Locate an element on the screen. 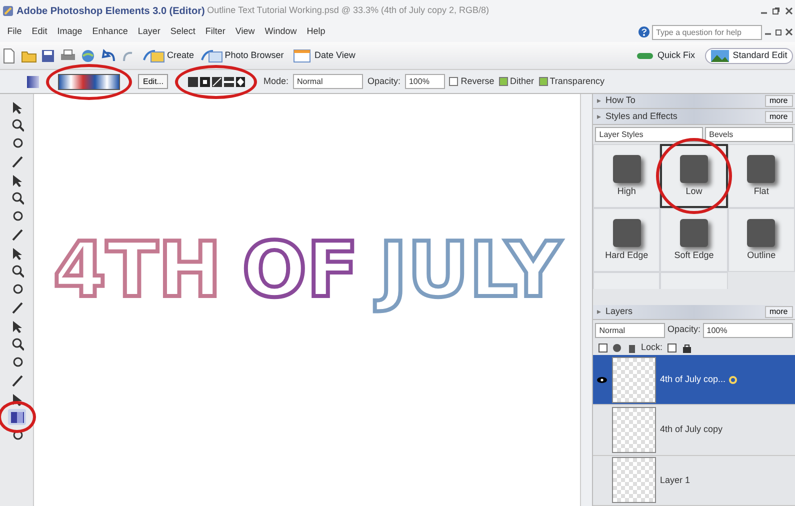  menu-item: Layer is located at coordinates (149, 32).